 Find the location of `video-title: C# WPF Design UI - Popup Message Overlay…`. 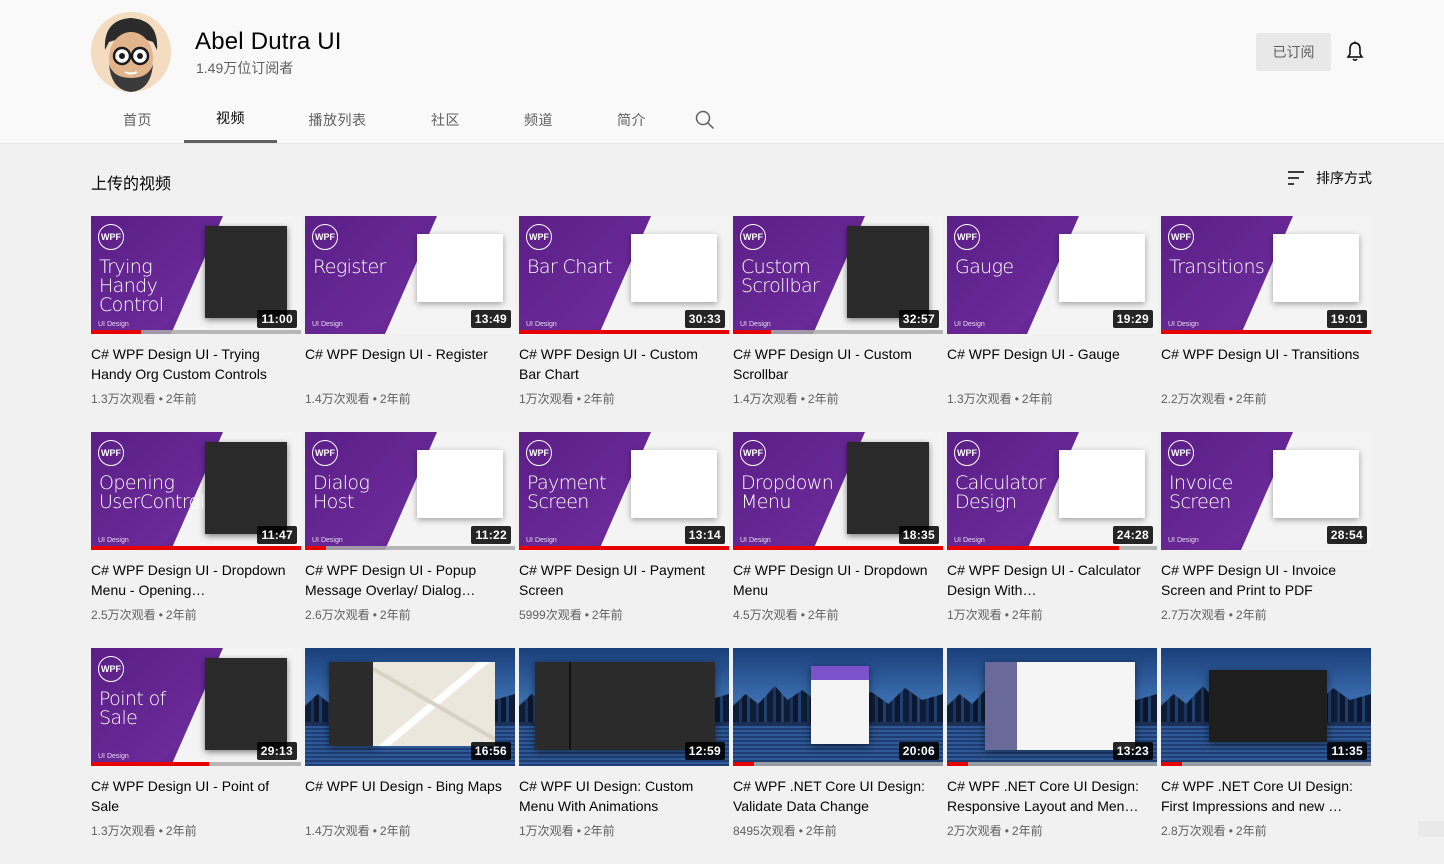

video-title: C# WPF Design UI - Popup Message Overlay… is located at coordinates (410, 580).